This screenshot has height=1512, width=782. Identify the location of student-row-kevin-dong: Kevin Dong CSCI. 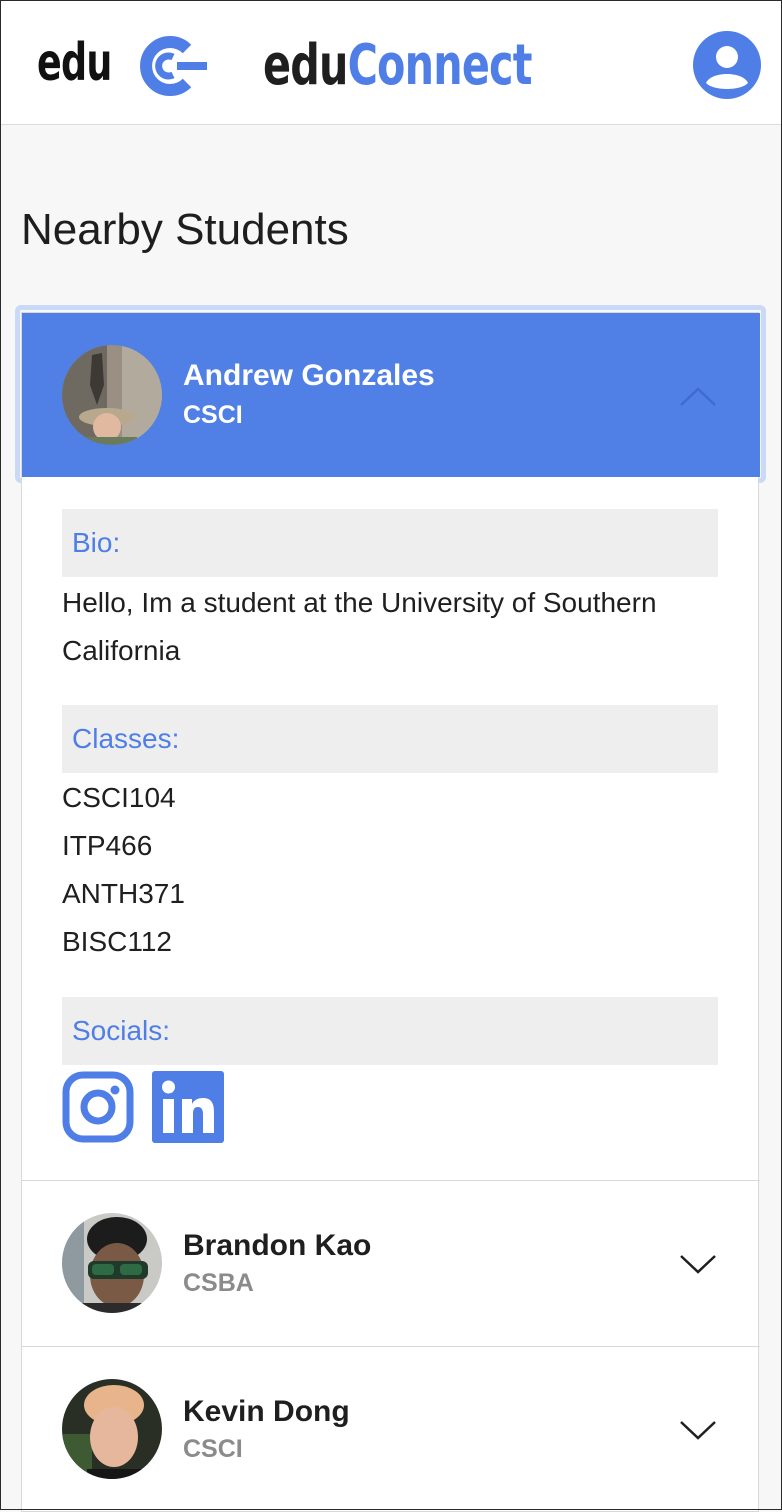
(391, 1429).